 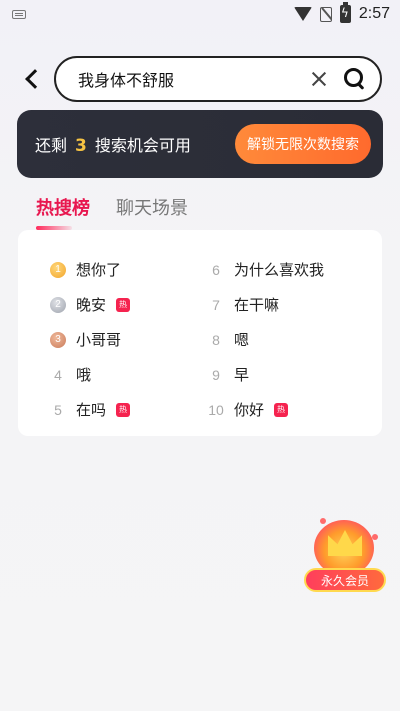 I want to click on status-icons: 2:57, so click(x=341, y=12).